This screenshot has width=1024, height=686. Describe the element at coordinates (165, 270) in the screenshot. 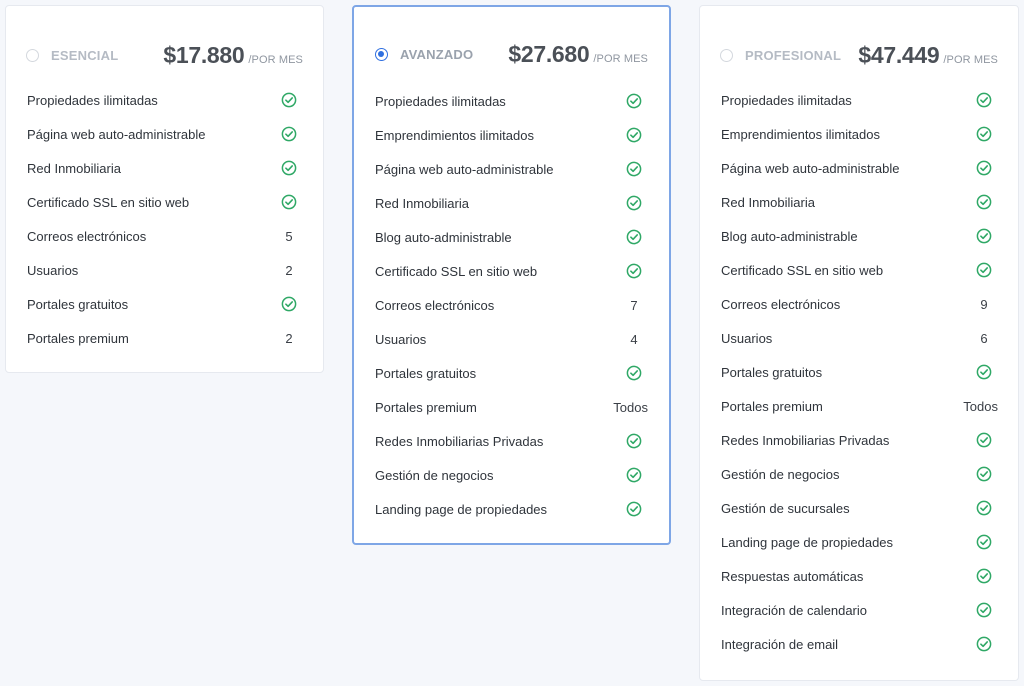

I see `feature-row: Usuarios 2` at that location.